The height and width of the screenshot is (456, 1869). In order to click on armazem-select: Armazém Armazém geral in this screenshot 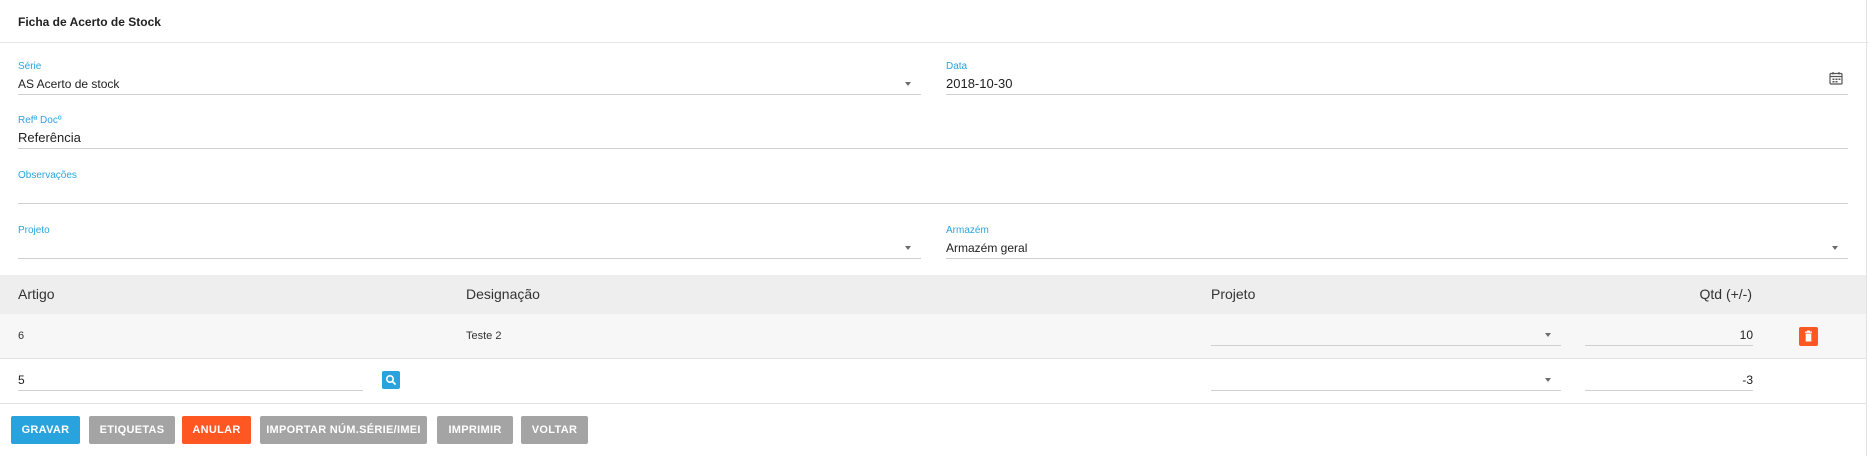, I will do `click(1397, 242)`.